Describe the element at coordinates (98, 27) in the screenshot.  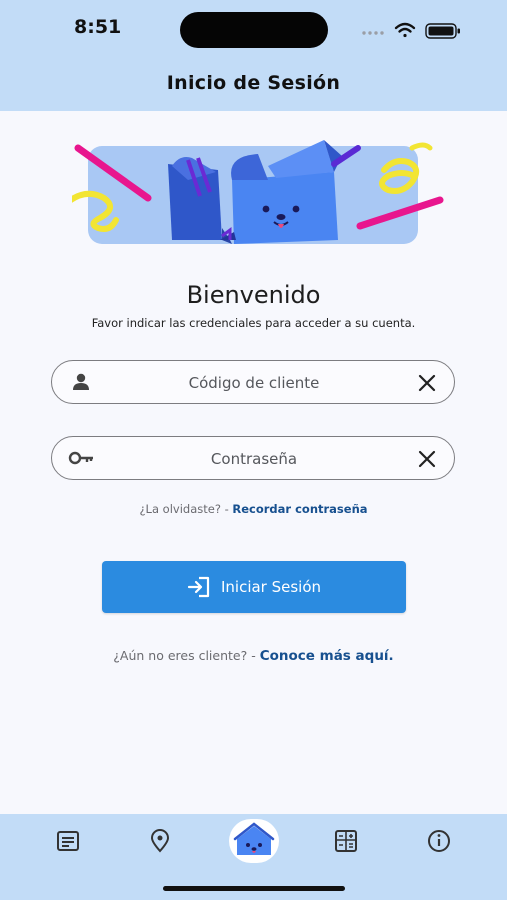
I see `status-time: 8:51` at that location.